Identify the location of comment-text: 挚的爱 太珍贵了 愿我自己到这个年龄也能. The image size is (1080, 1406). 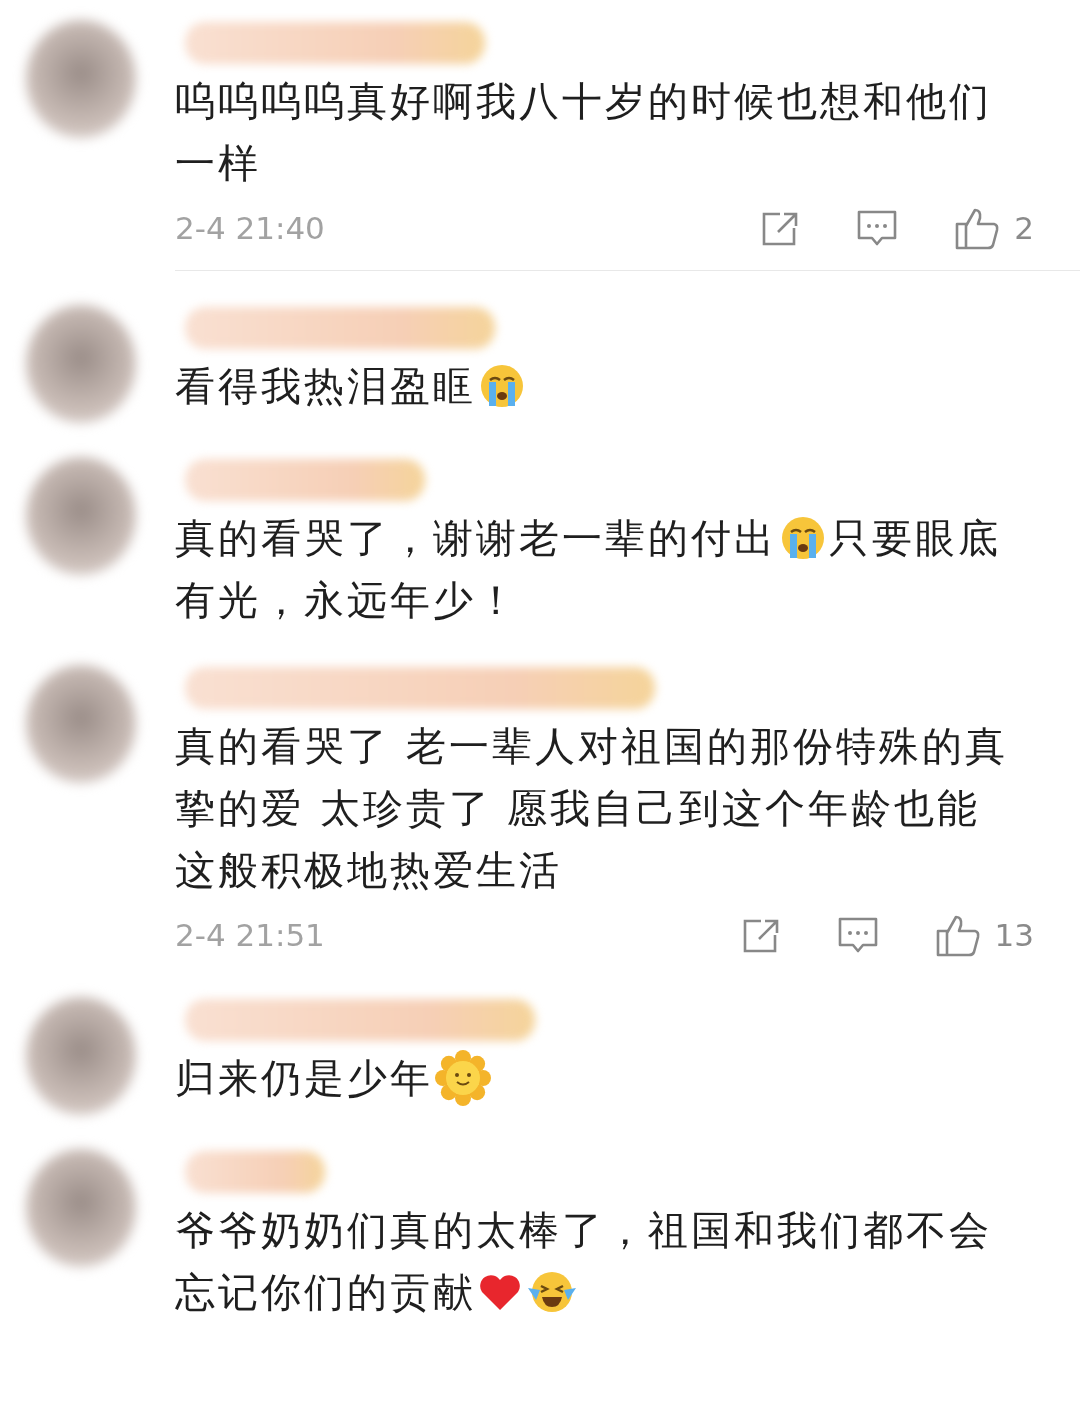
(578, 808).